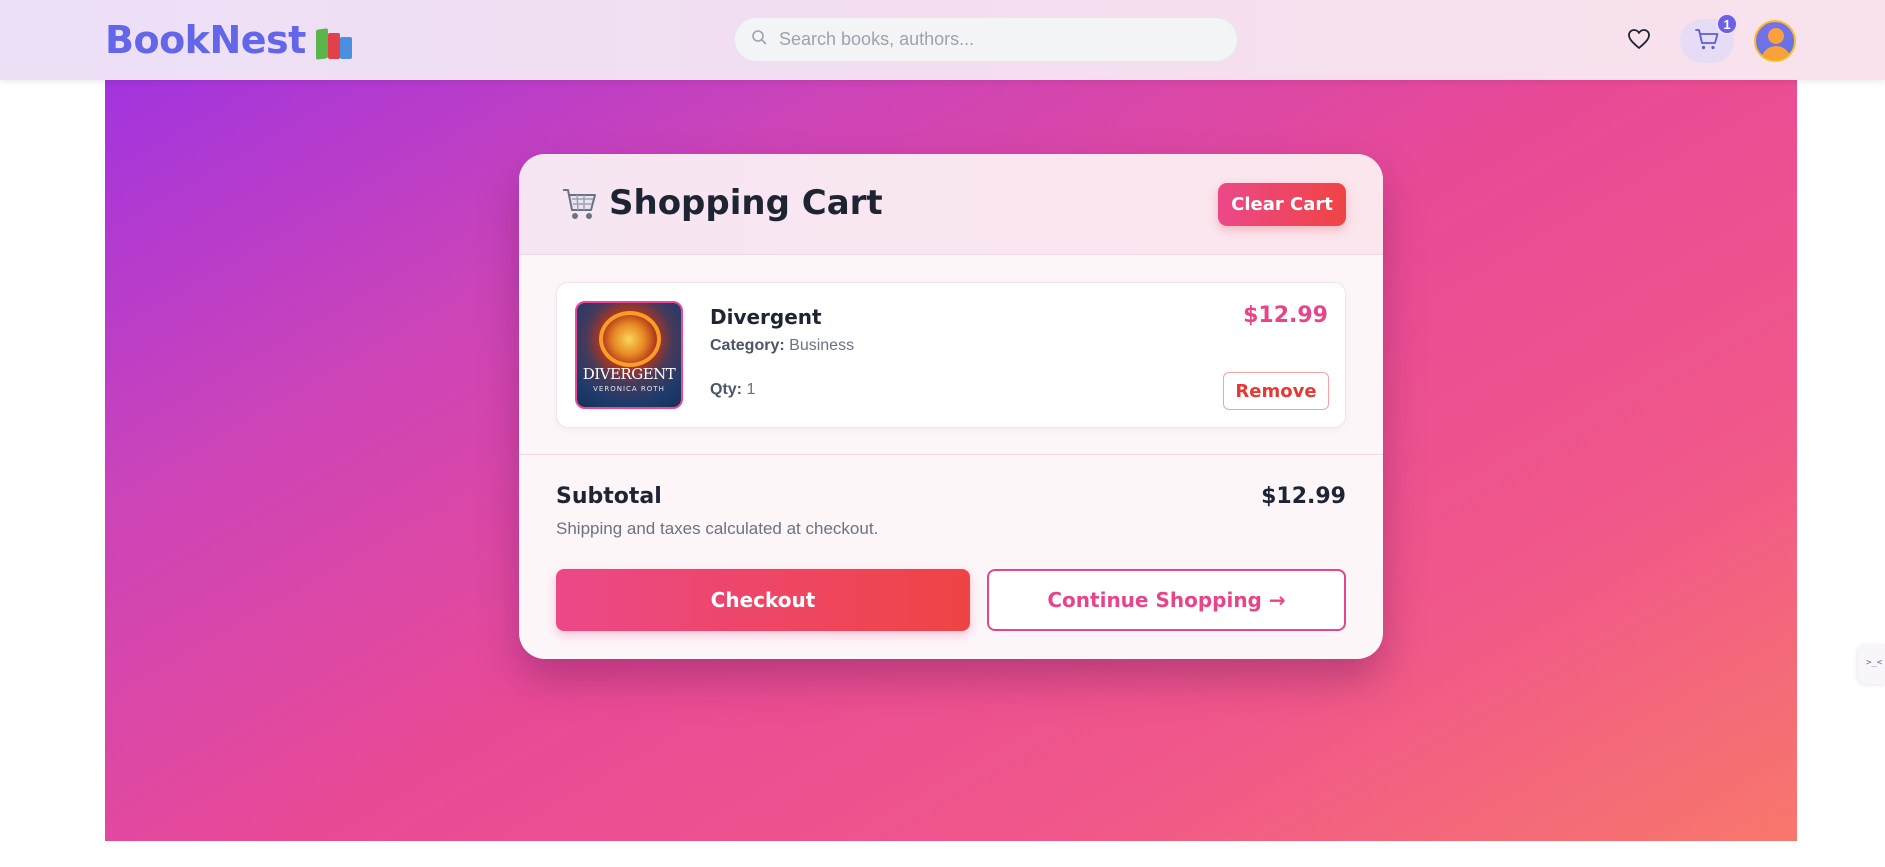  I want to click on top-navbar: BookNest 1, so click(942, 40).